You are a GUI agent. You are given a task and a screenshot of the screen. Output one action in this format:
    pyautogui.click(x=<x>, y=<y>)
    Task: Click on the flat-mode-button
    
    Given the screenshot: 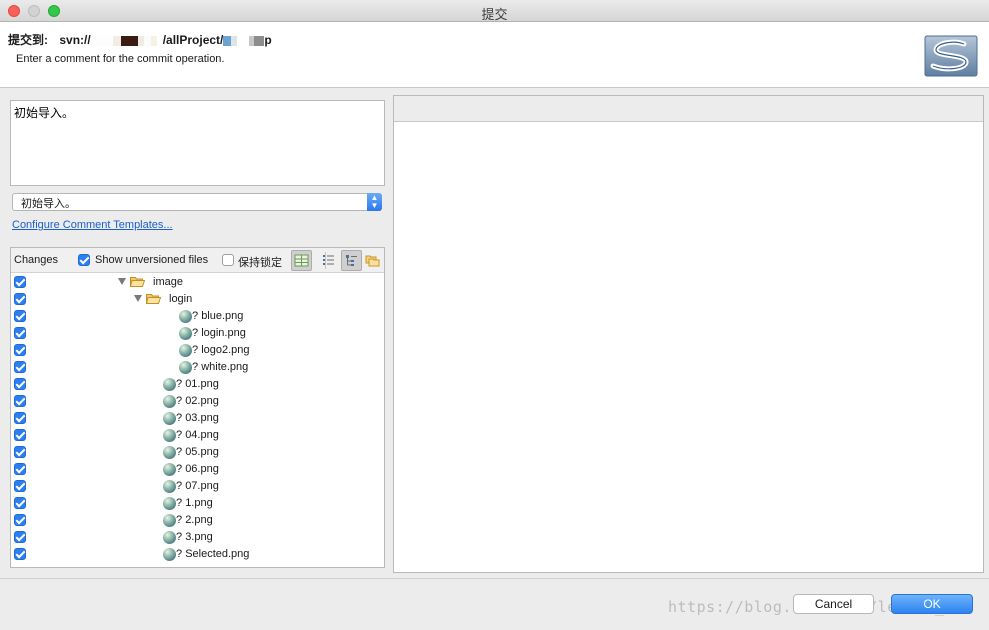 What is the action you would take?
    pyautogui.click(x=329, y=260)
    